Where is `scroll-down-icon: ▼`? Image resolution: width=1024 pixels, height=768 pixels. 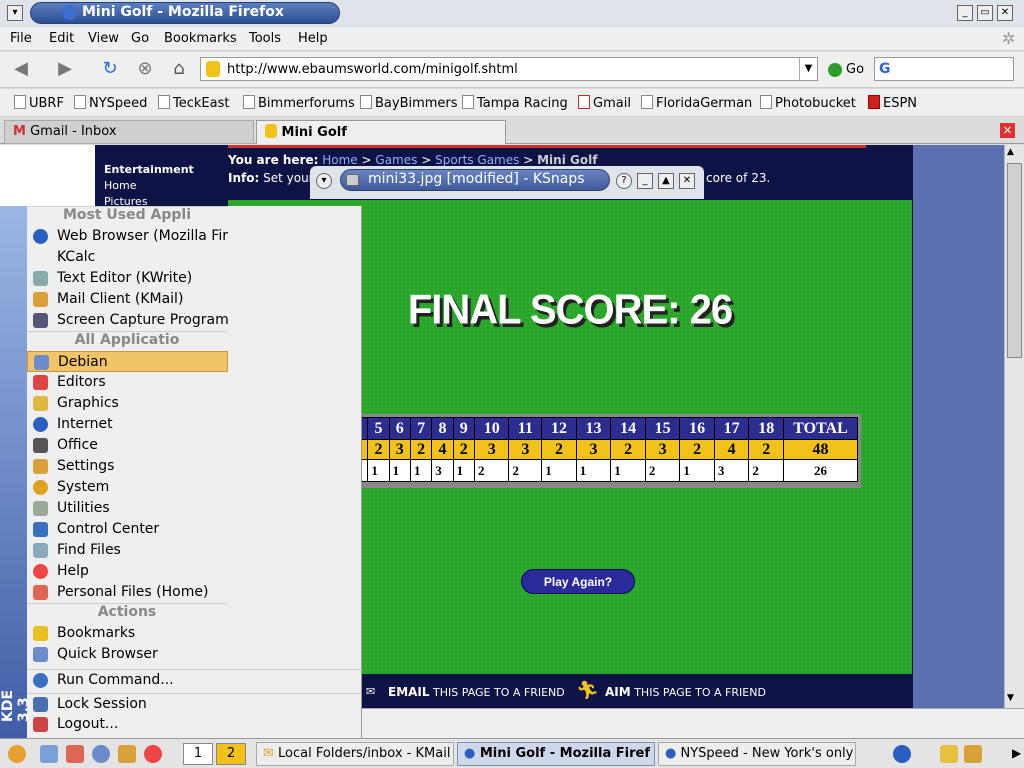 scroll-down-icon: ▼ is located at coordinates (1010, 698).